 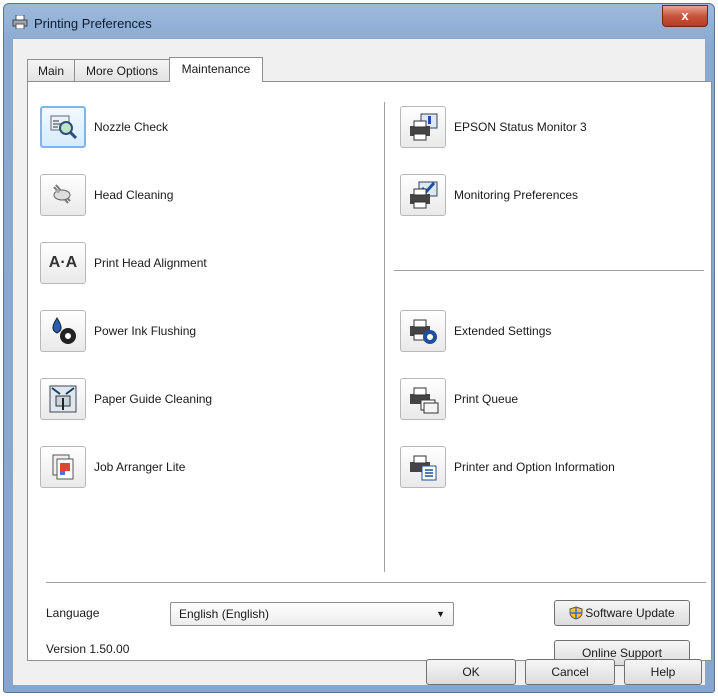 I want to click on monitoring-preferences-icon, so click(x=424, y=195).